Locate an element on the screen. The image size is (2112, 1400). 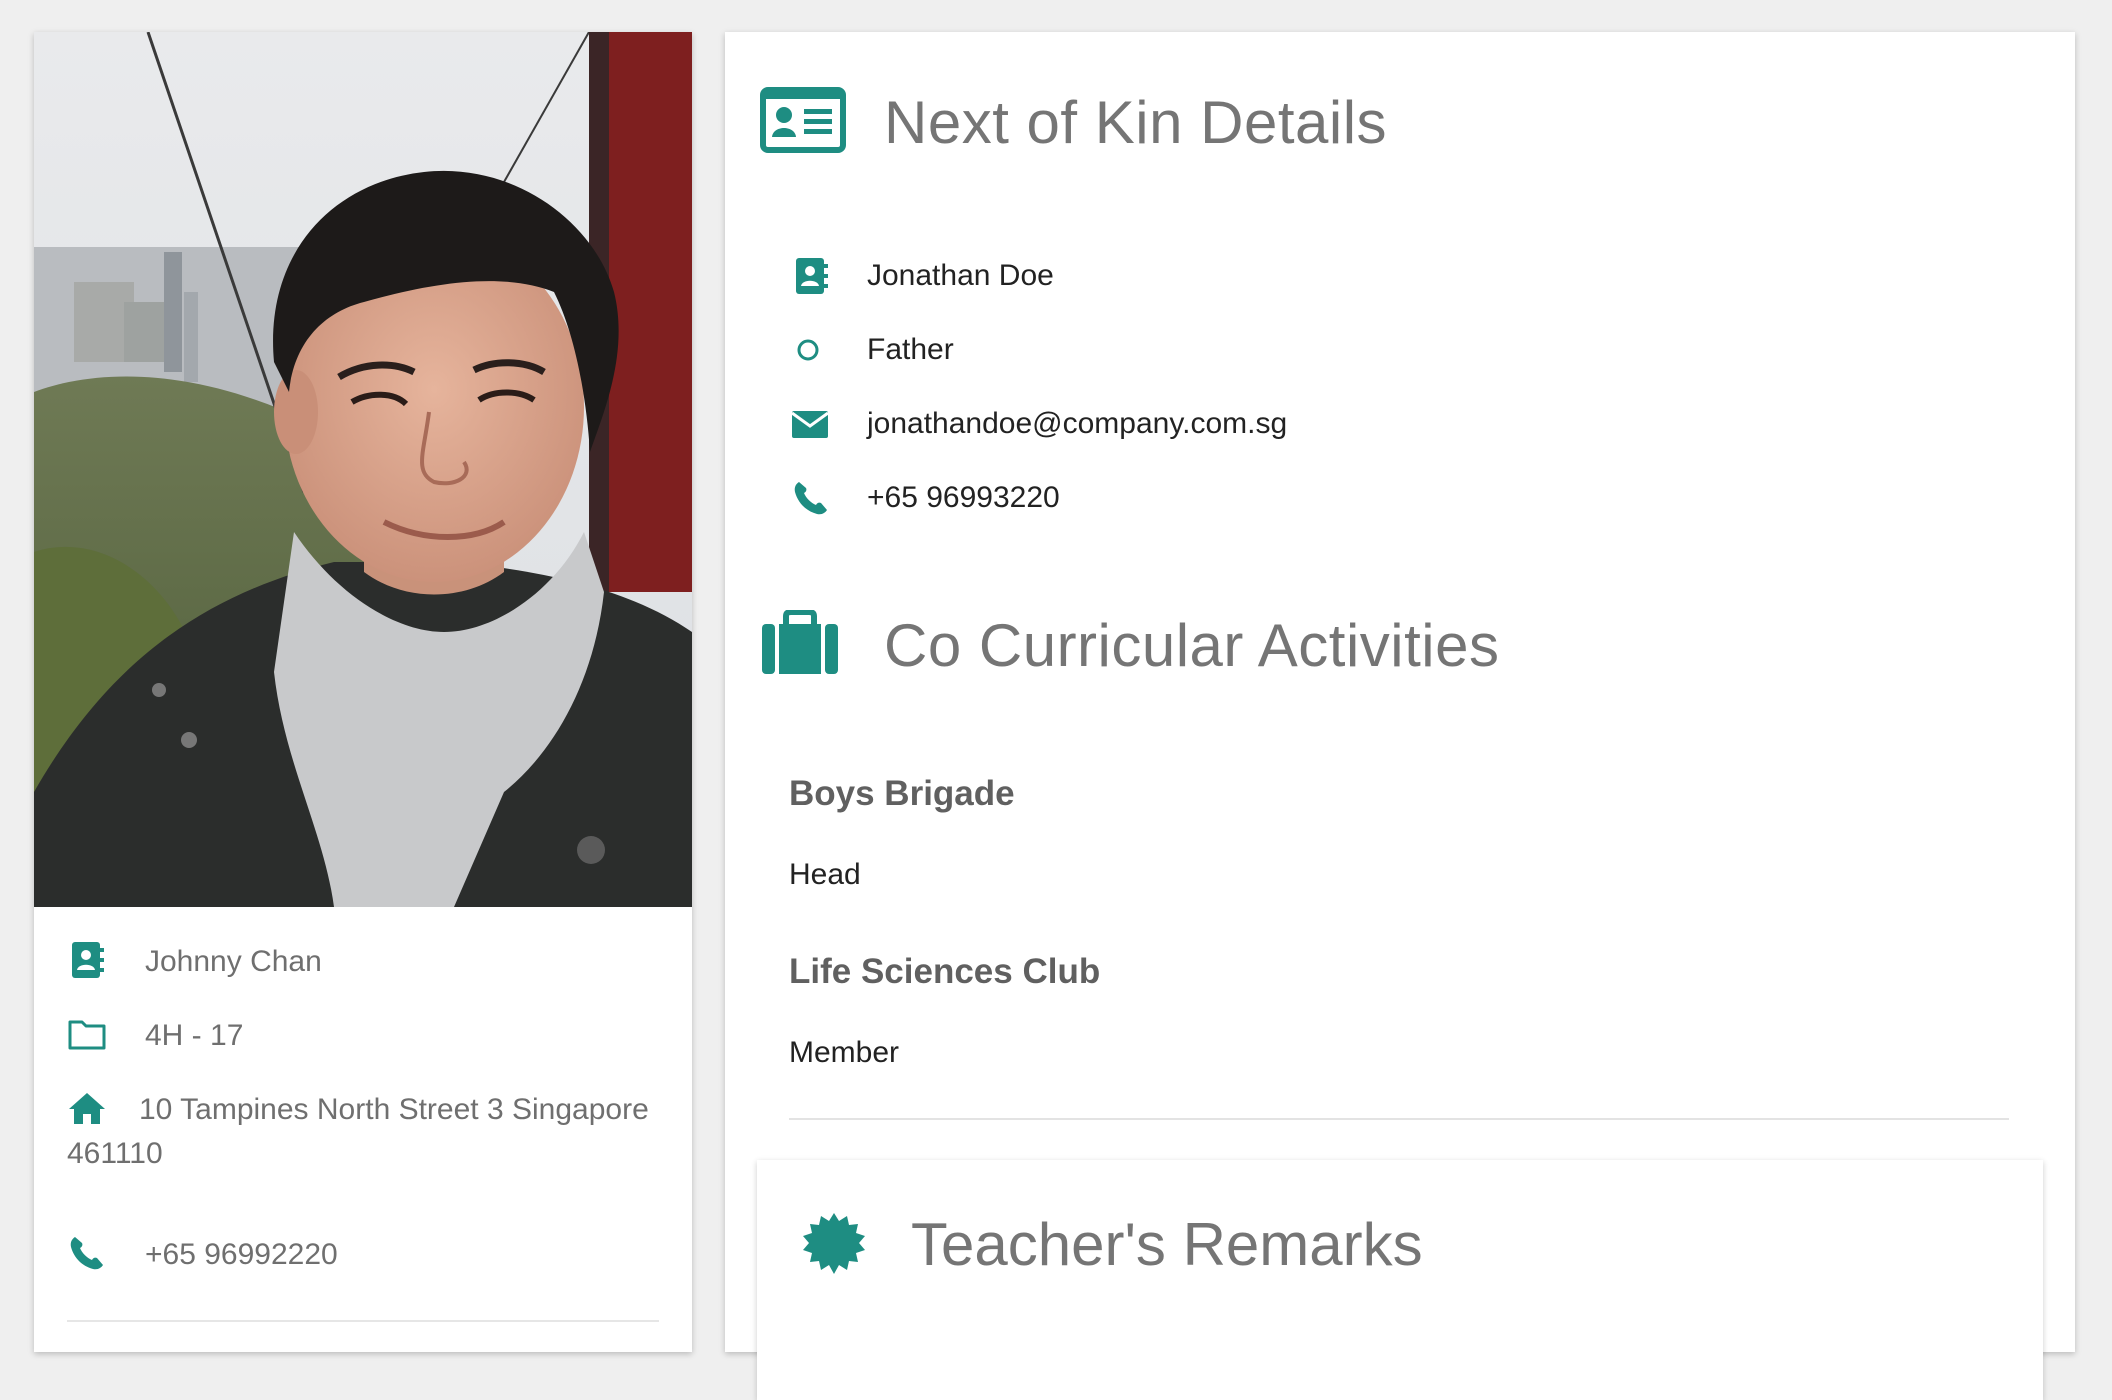
cca-name: Life Sciences Club is located at coordinates (945, 971).